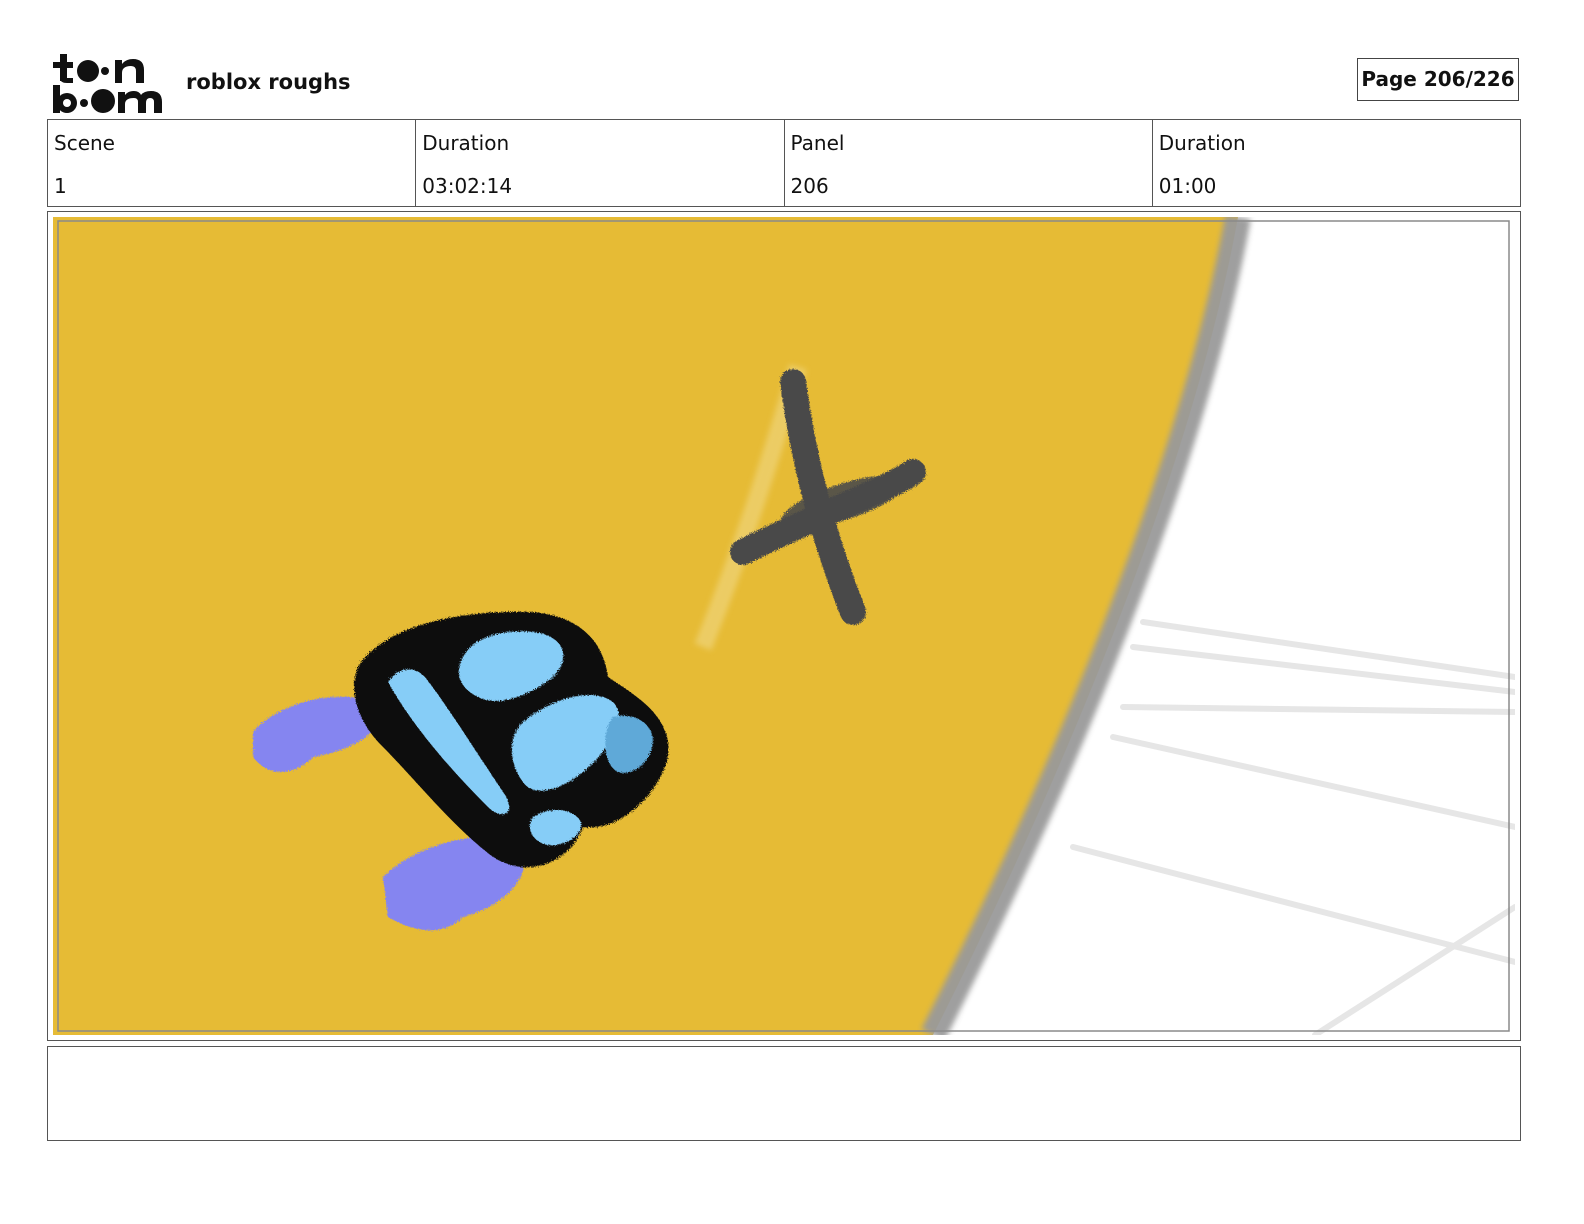  Describe the element at coordinates (466, 143) in the screenshot. I see `scene-duration-label: Duration` at that location.